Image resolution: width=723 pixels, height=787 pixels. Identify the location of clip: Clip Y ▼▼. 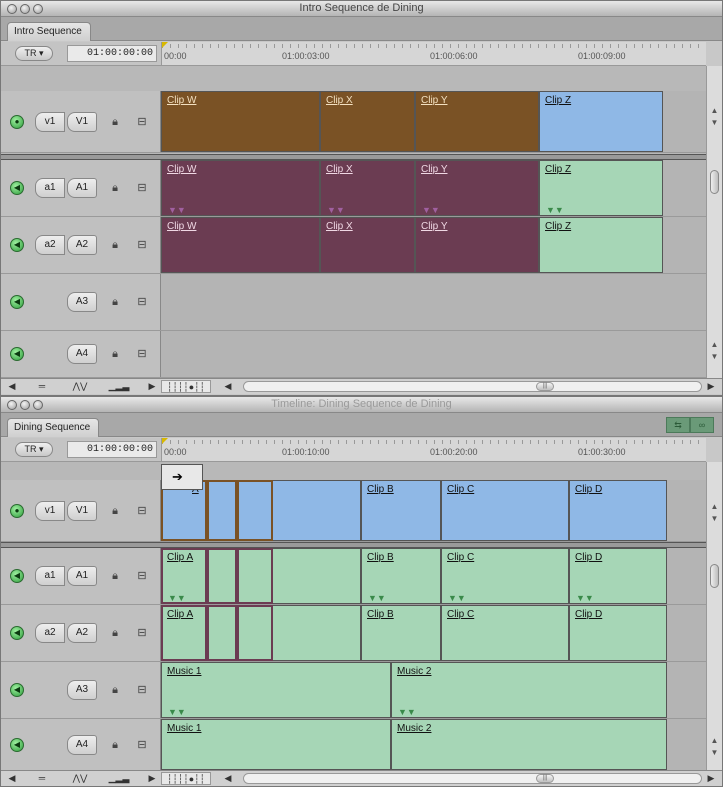
(477, 188).